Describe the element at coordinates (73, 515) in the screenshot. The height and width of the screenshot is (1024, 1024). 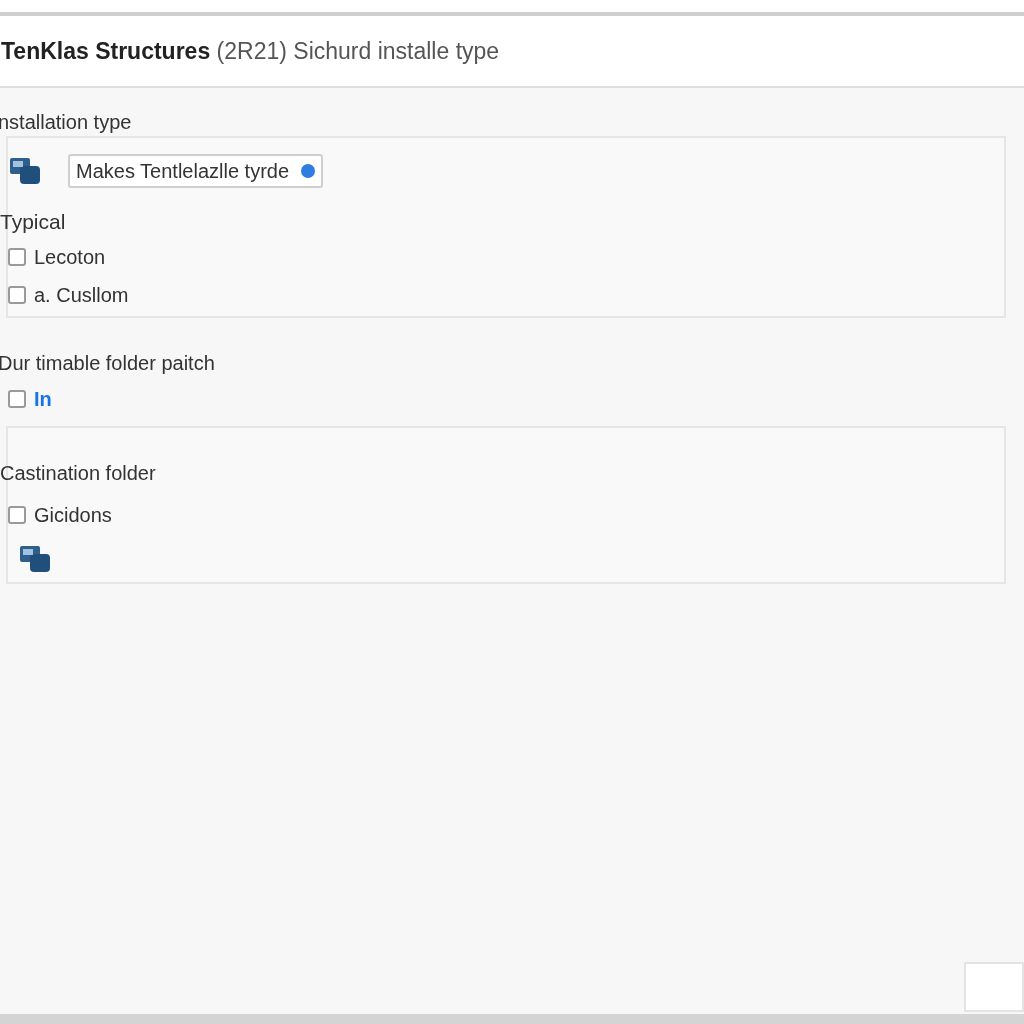
I see `option-label: Gicidons` at that location.